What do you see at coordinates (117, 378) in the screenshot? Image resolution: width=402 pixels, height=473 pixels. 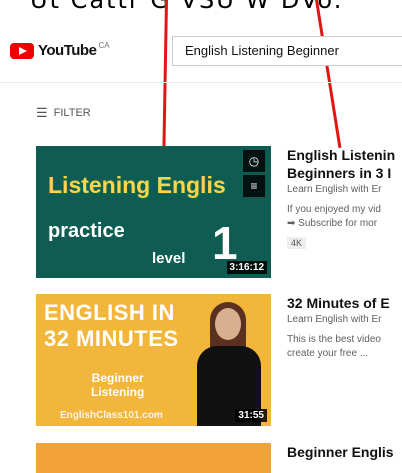 I see `thumb-subtitle-line1: Beginner` at bounding box center [117, 378].